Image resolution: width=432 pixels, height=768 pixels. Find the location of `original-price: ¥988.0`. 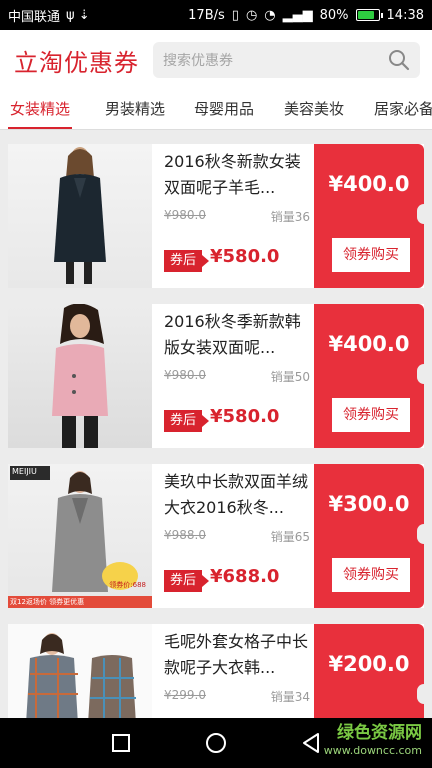

original-price: ¥988.0 is located at coordinates (185, 535).